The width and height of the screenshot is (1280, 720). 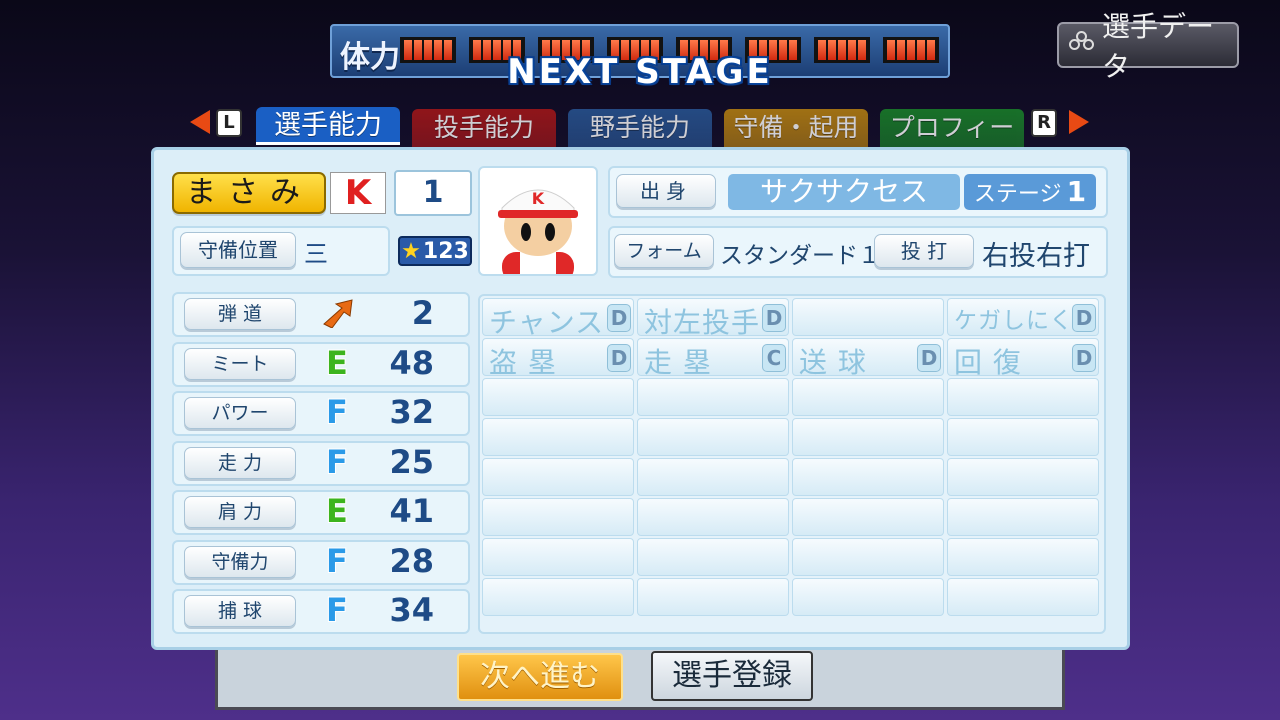 What do you see at coordinates (774, 358) in the screenshot?
I see `skill-grade: C` at bounding box center [774, 358].